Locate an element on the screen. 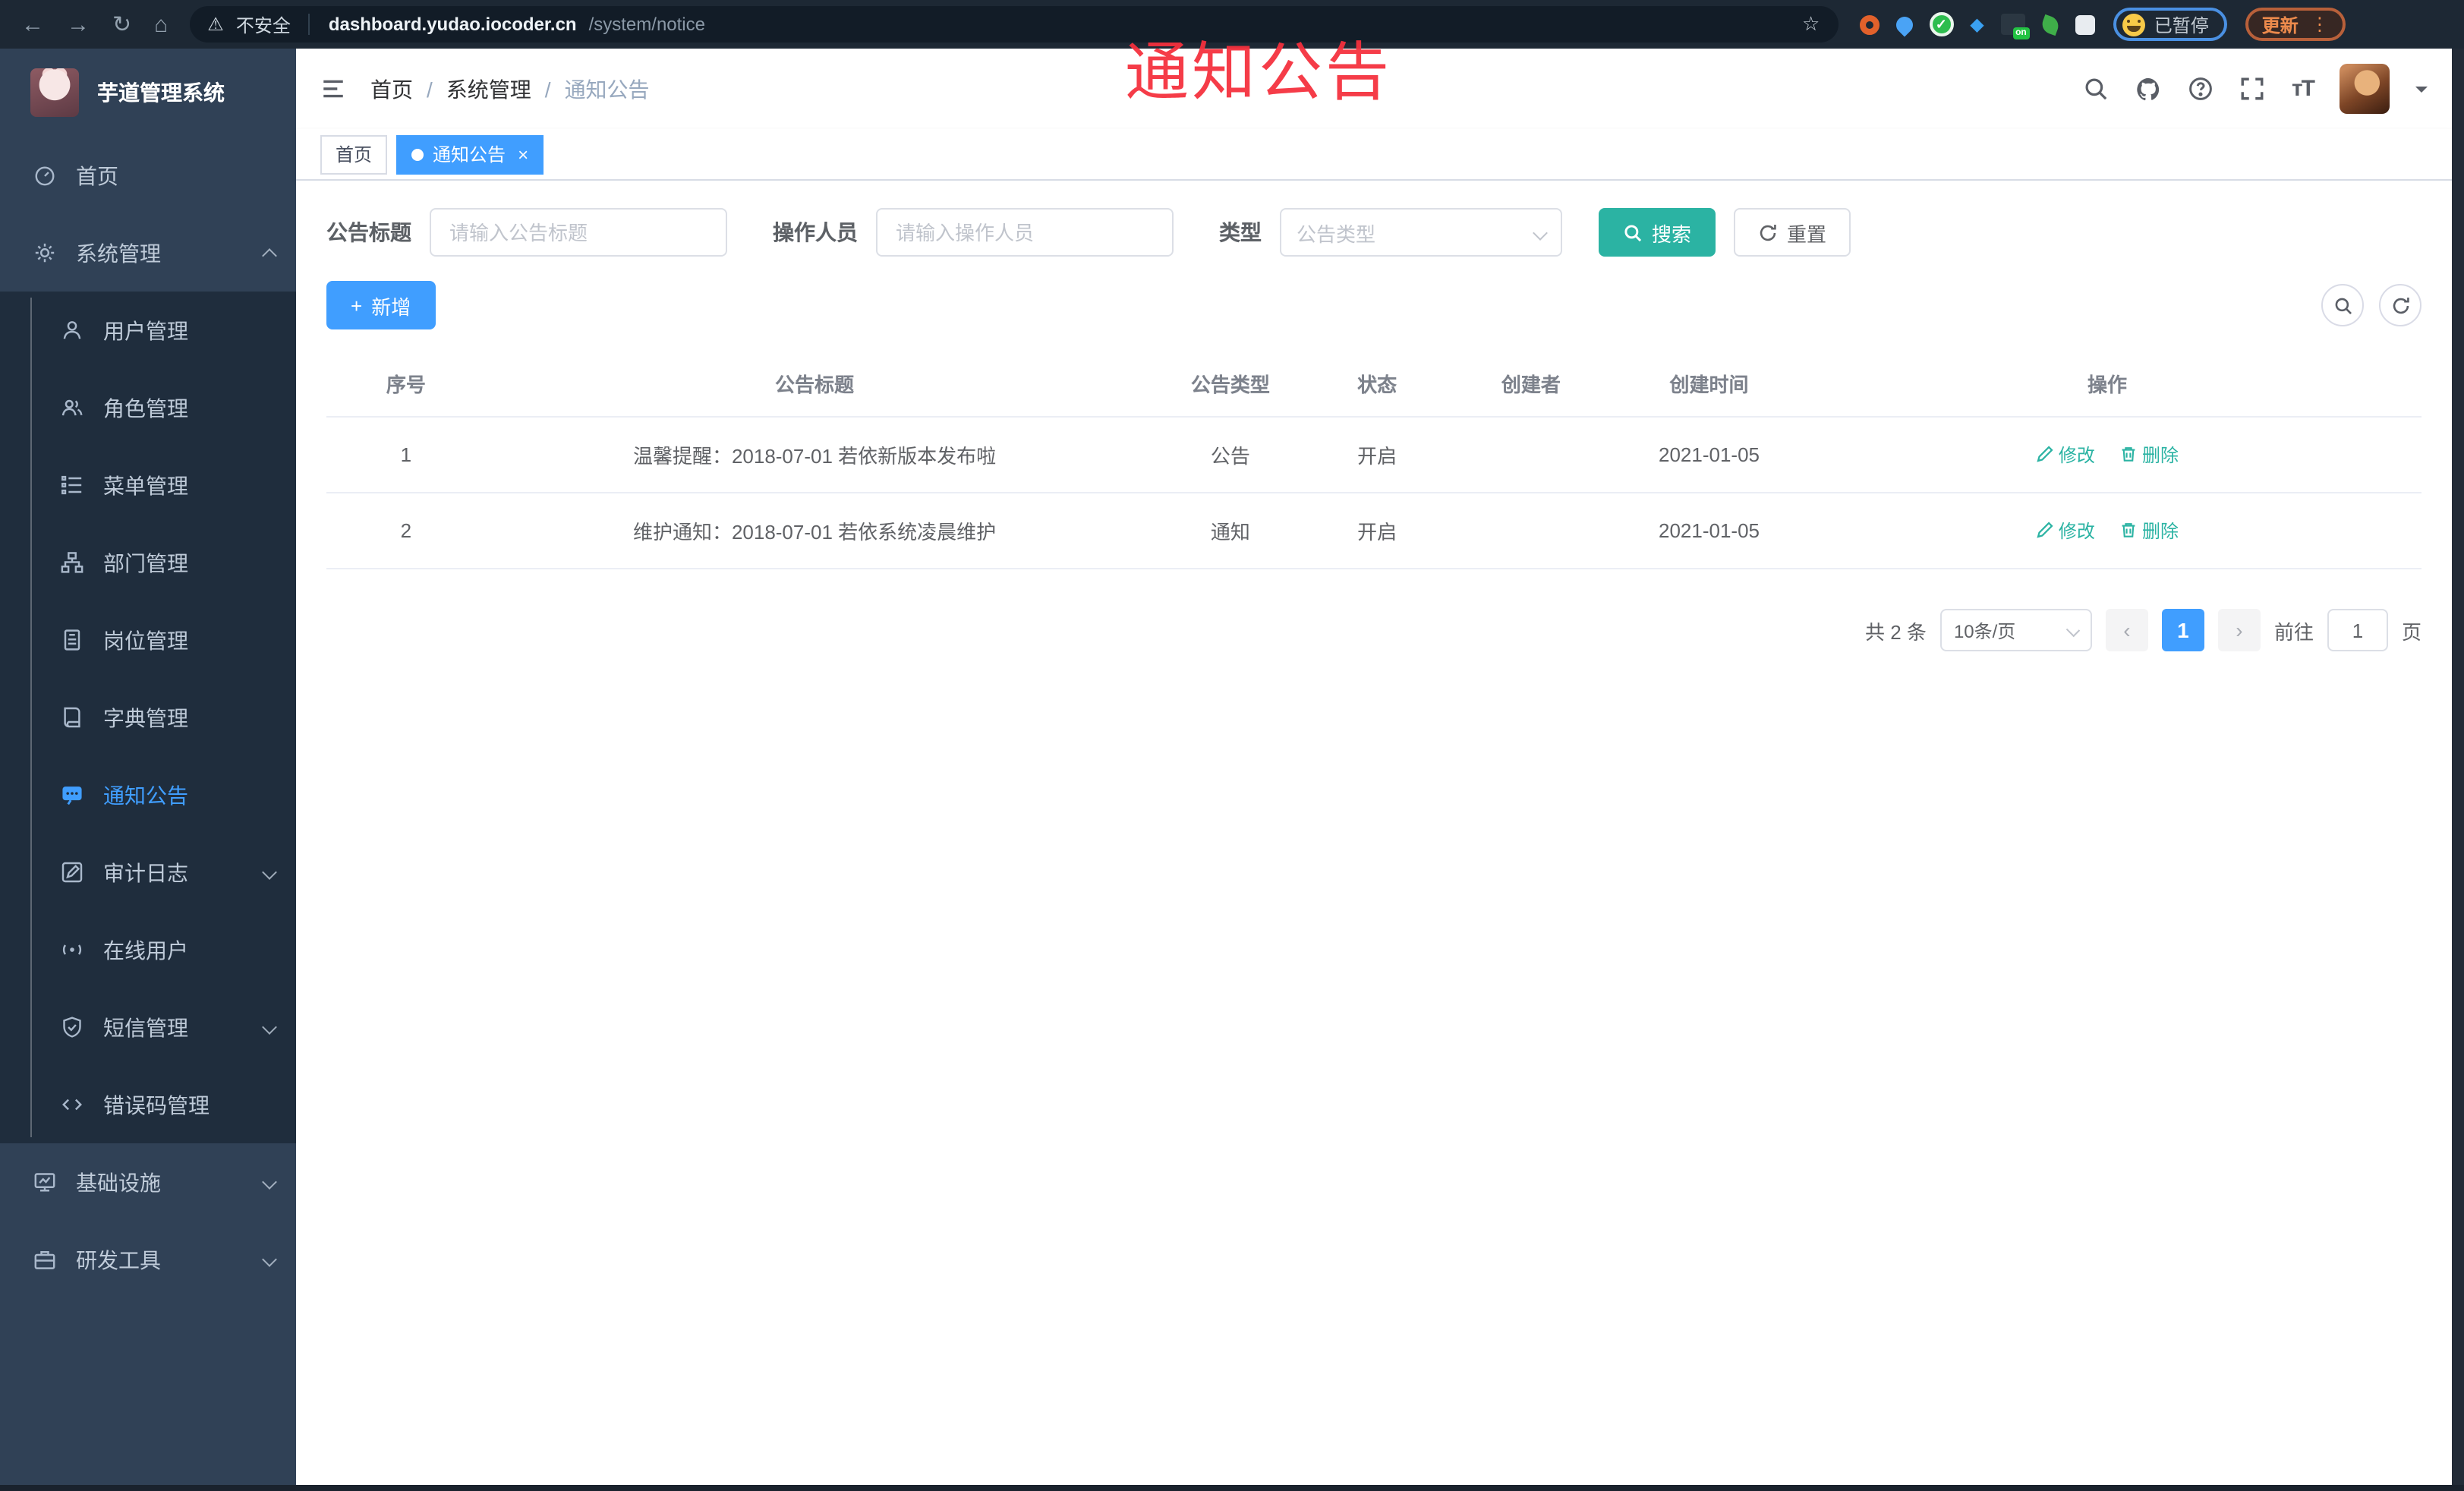  code-icon is located at coordinates (71, 1104).